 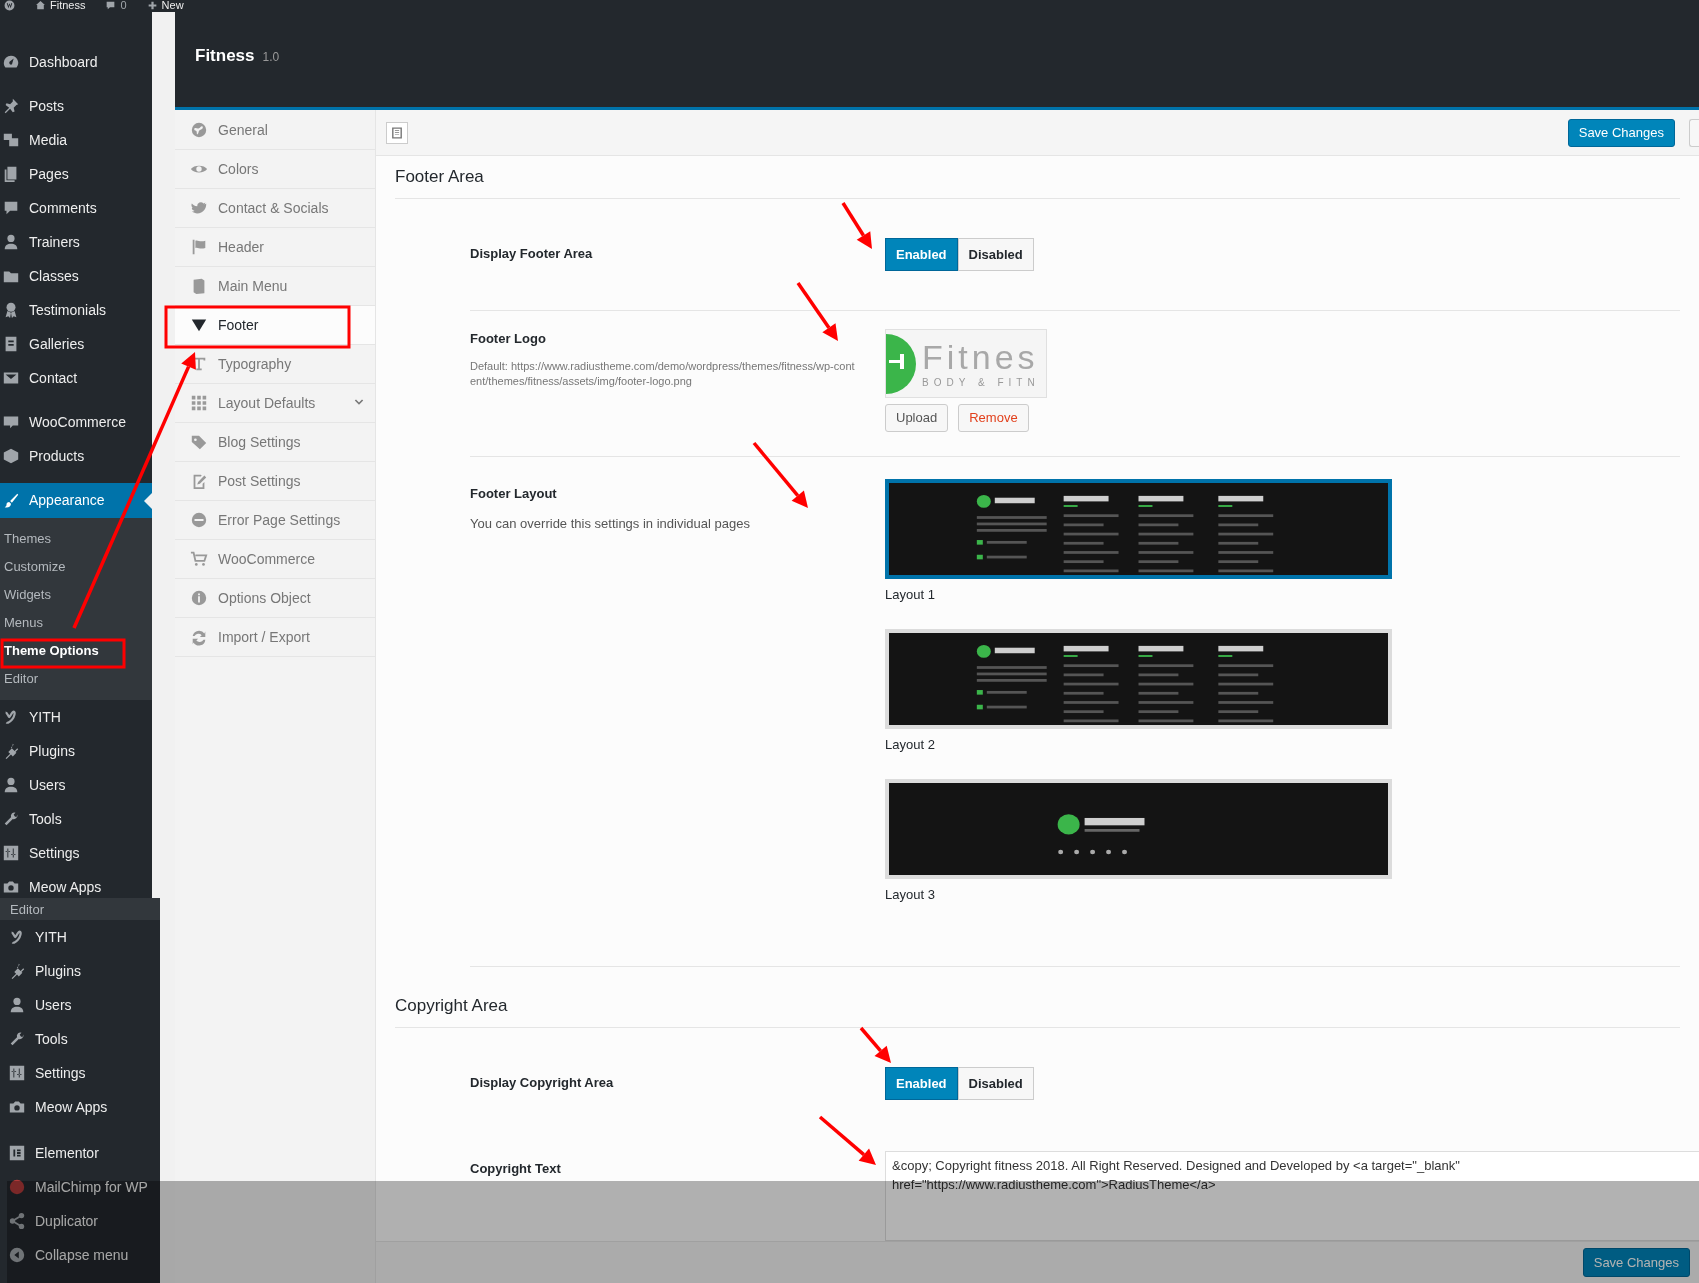 What do you see at coordinates (76, 539) in the screenshot?
I see `submenu-item: Themes` at bounding box center [76, 539].